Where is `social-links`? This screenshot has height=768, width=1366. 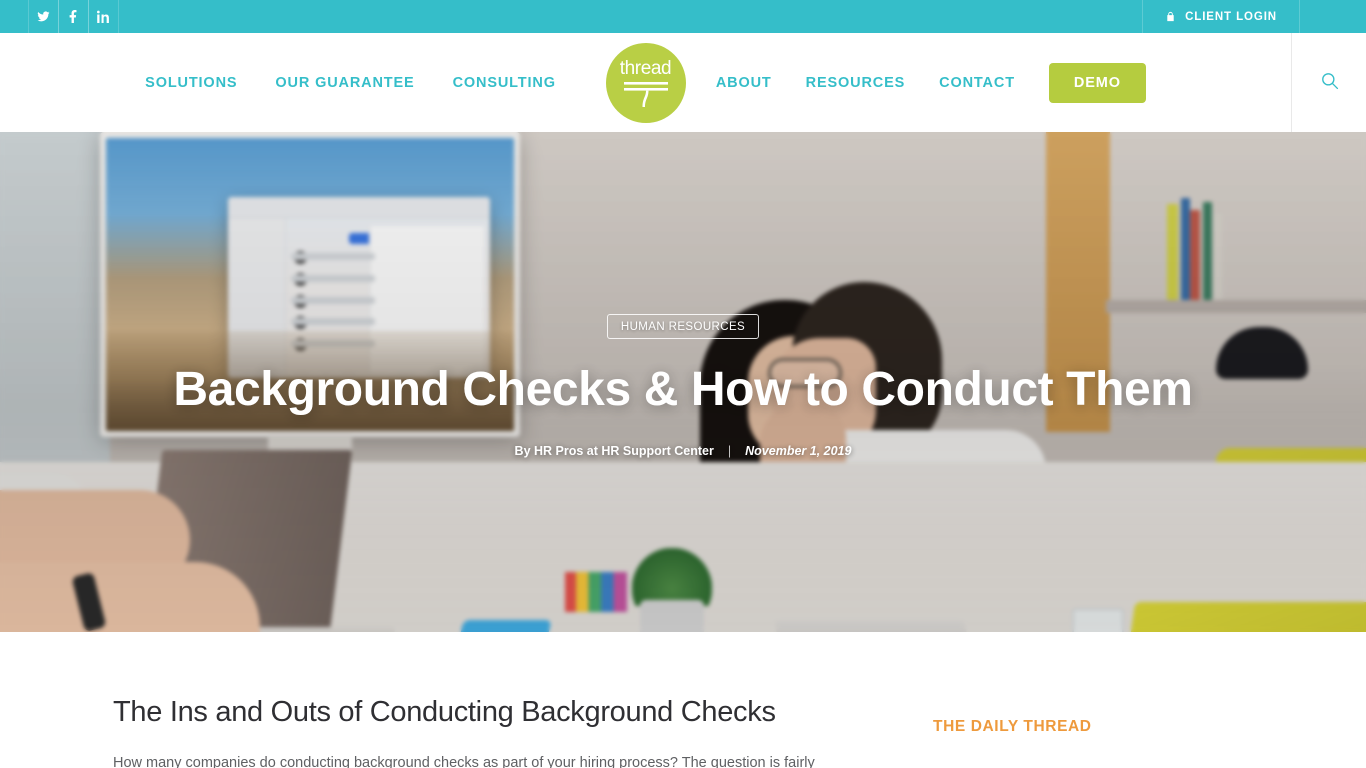 social-links is located at coordinates (73, 16).